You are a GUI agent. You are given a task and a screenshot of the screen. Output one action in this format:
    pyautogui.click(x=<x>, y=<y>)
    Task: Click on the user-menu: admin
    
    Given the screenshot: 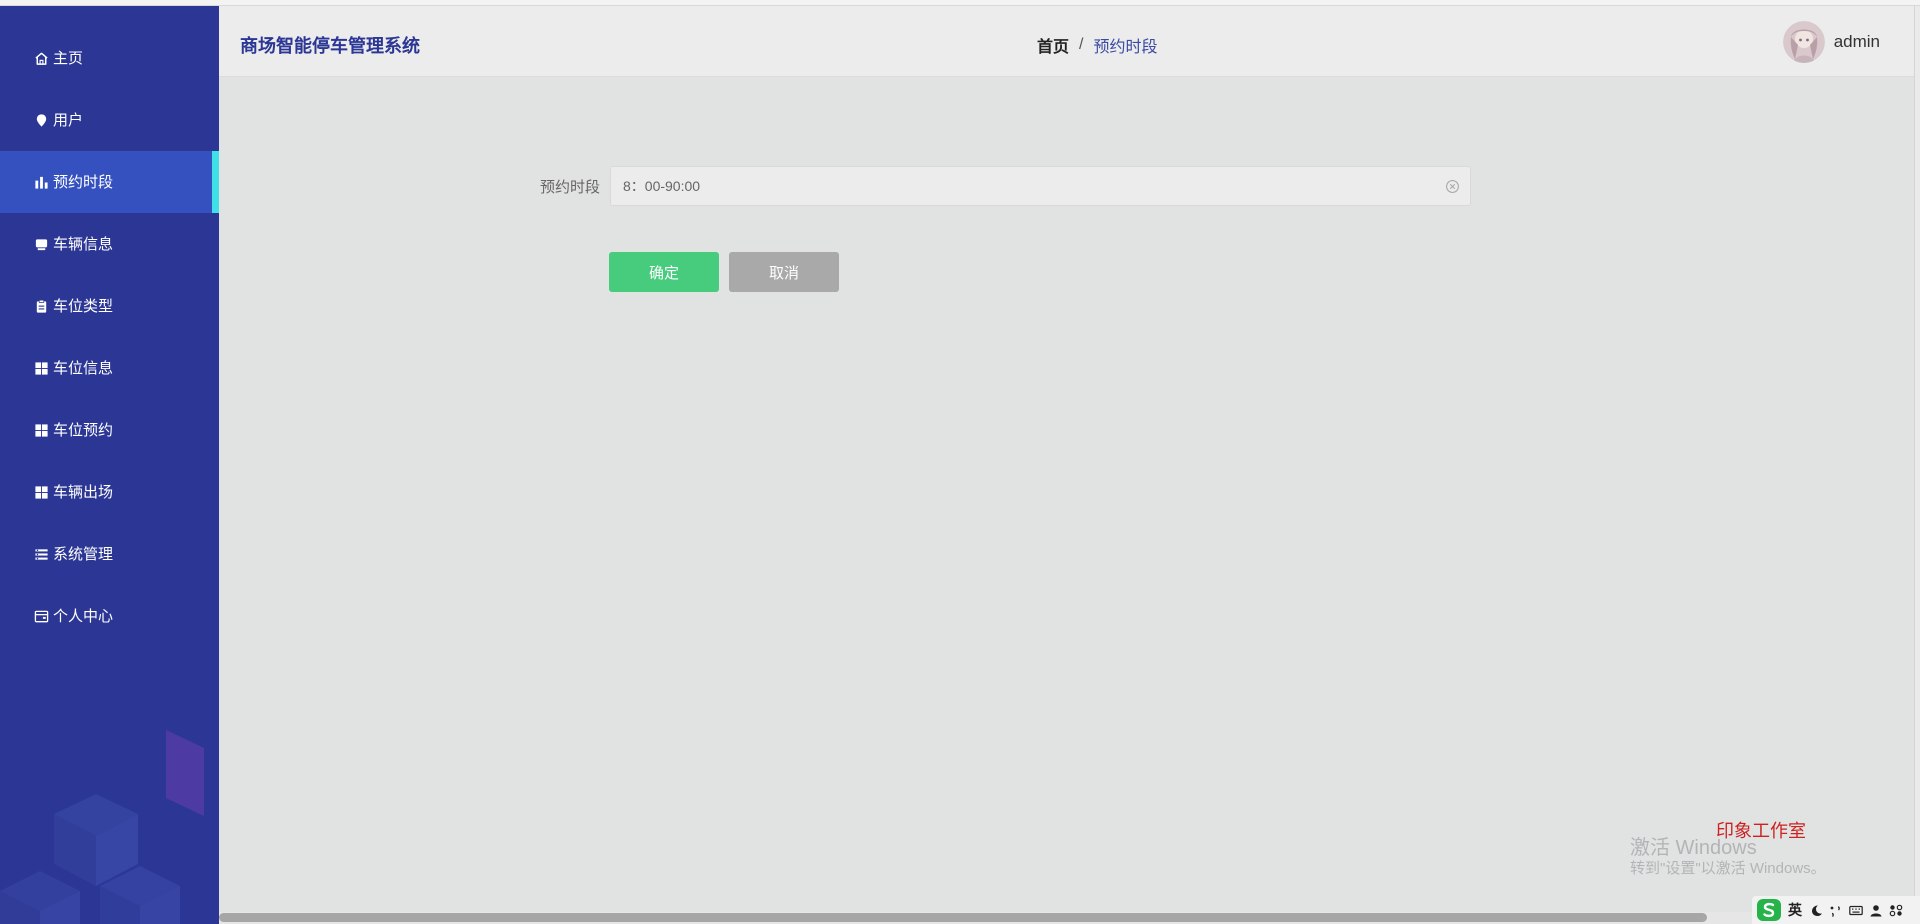 What is the action you would take?
    pyautogui.click(x=1831, y=42)
    